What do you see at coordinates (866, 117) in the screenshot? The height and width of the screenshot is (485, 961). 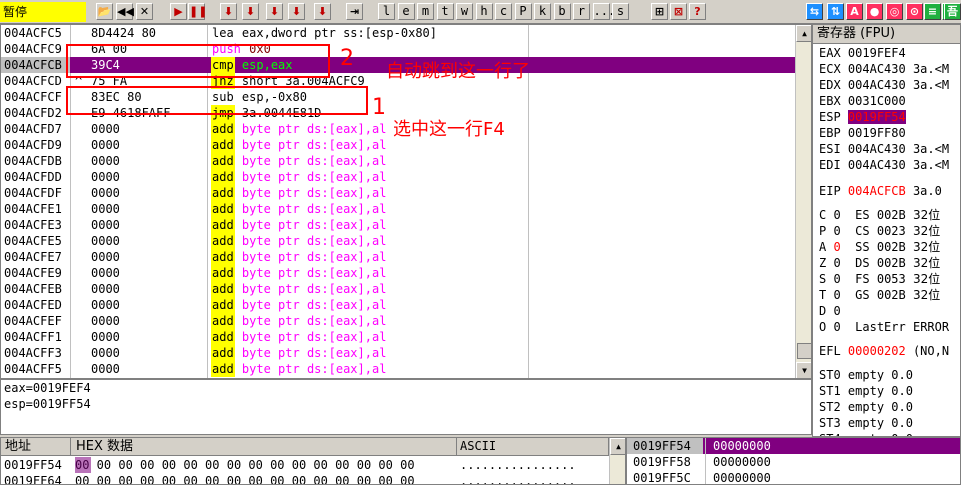 I see `register-esp: ESP 0019FF54` at bounding box center [866, 117].